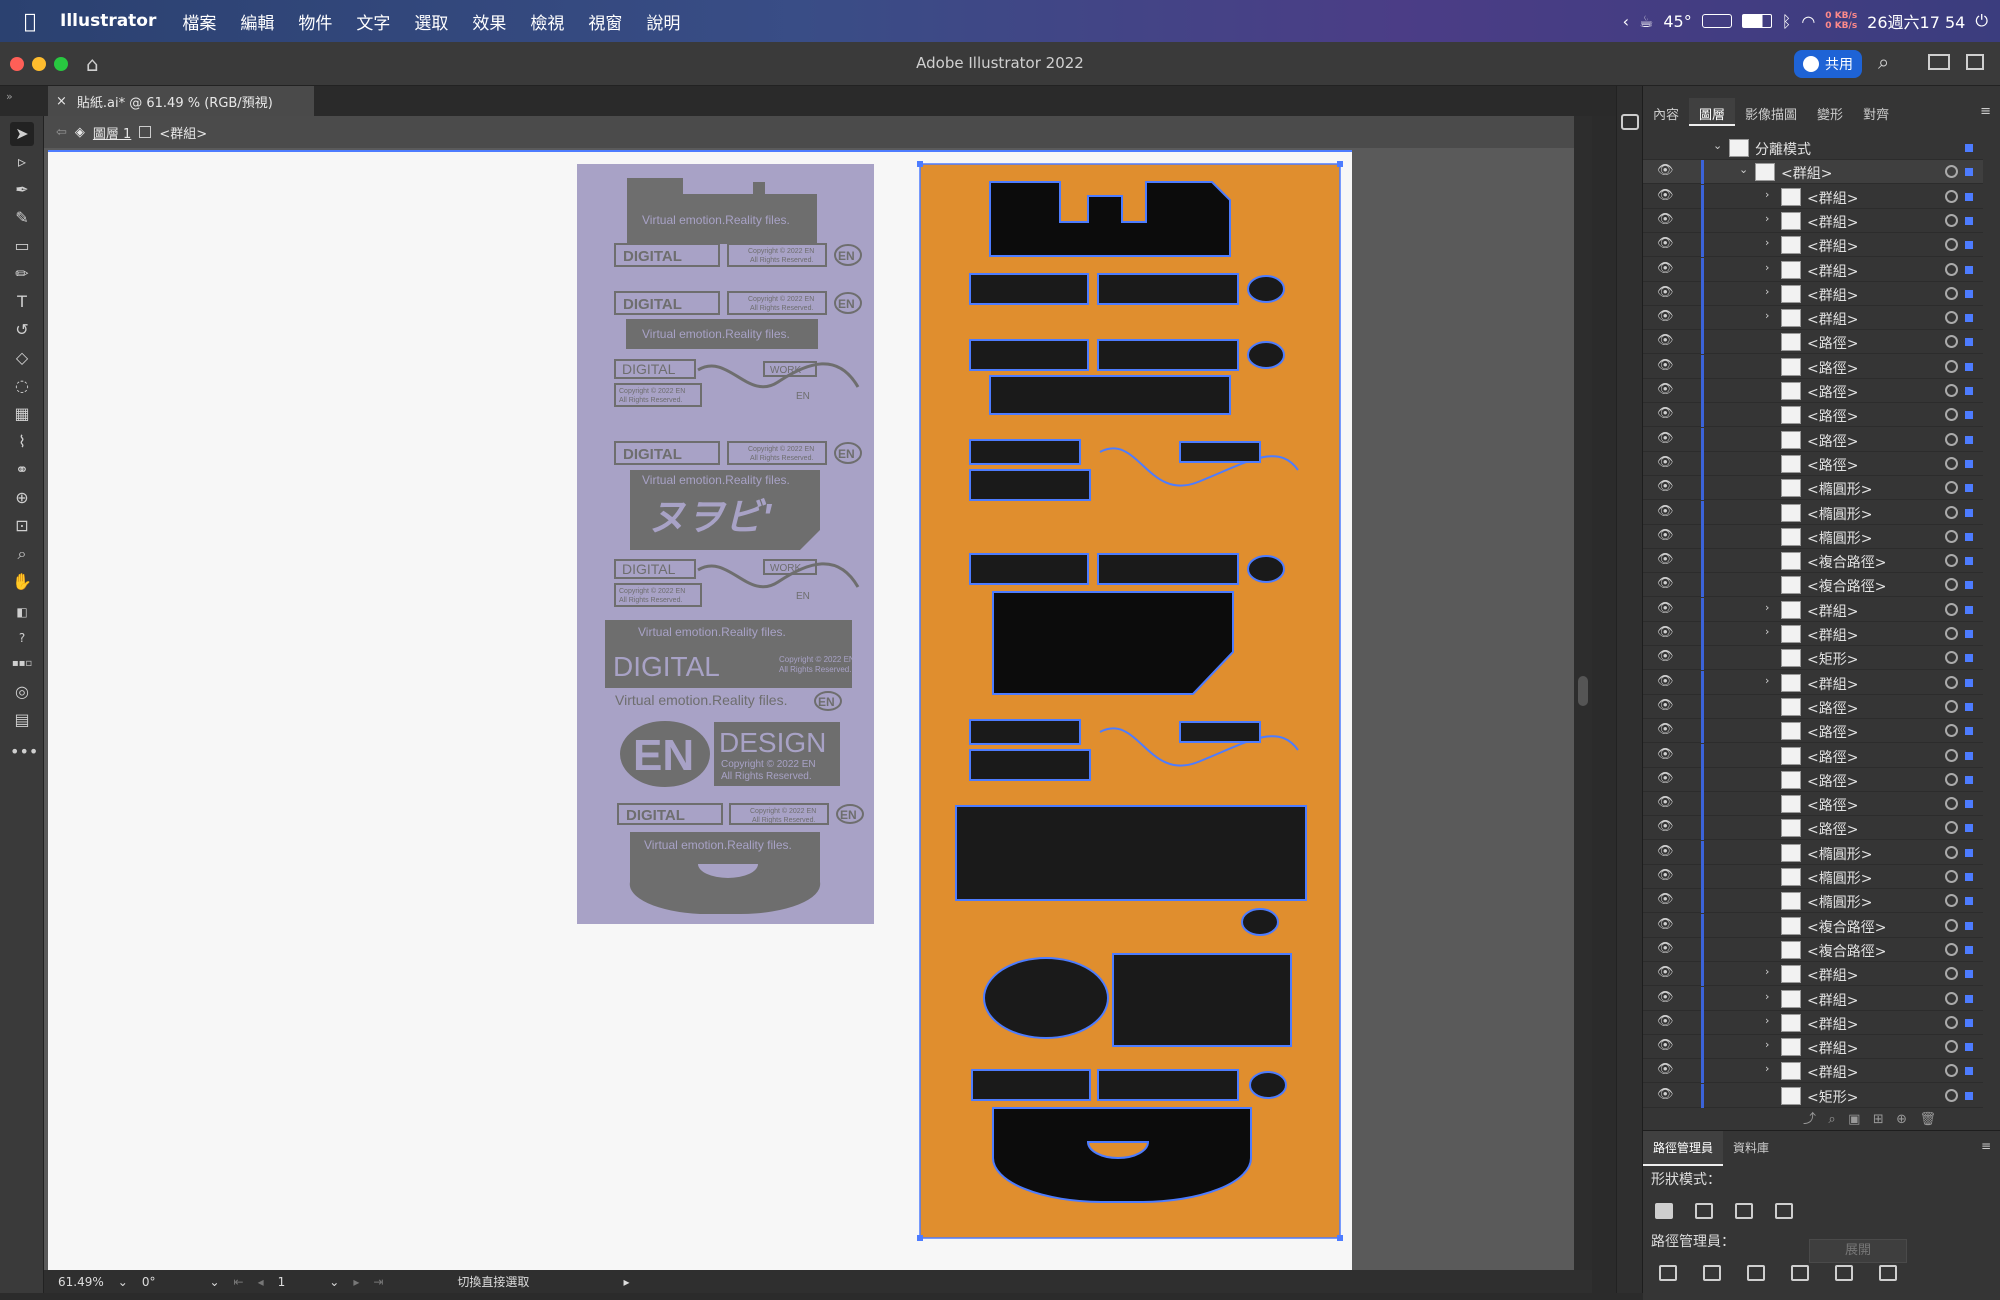 This screenshot has height=1300, width=2000. I want to click on locate-object-icon: ⌕, so click(1831, 1119).